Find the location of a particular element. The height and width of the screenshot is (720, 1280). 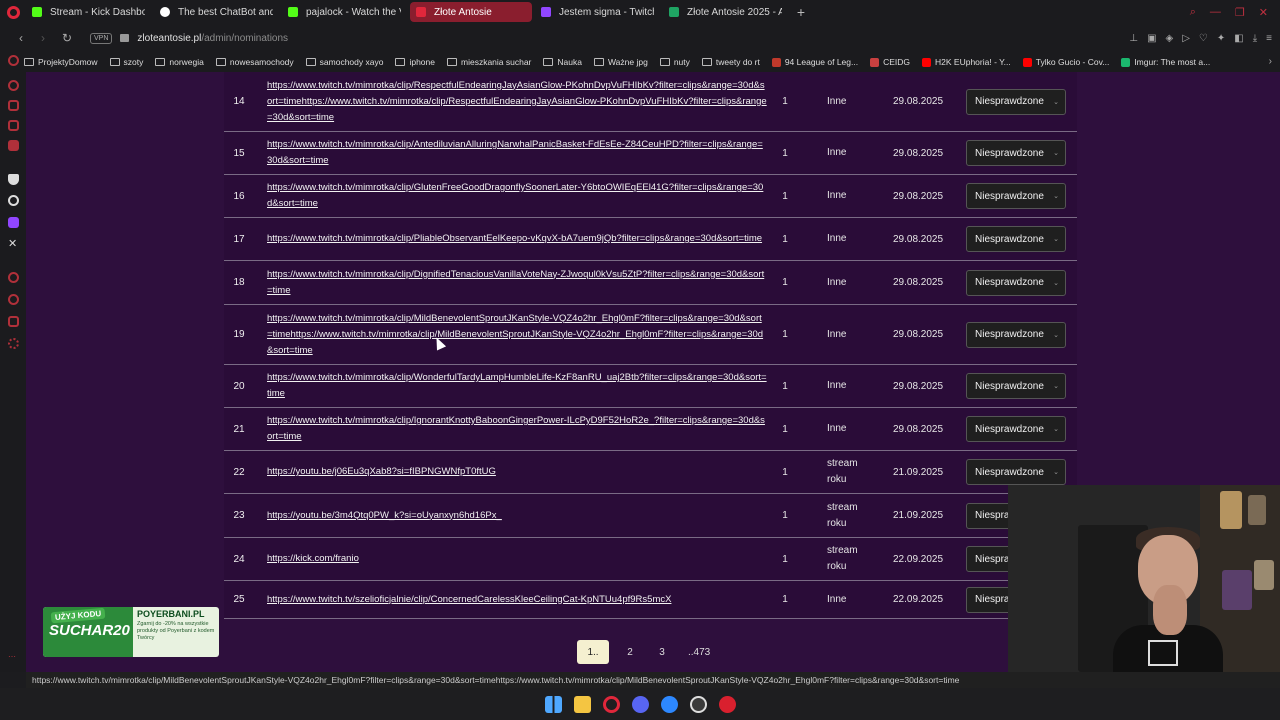

date: 22.09.2025 is located at coordinates (918, 559).